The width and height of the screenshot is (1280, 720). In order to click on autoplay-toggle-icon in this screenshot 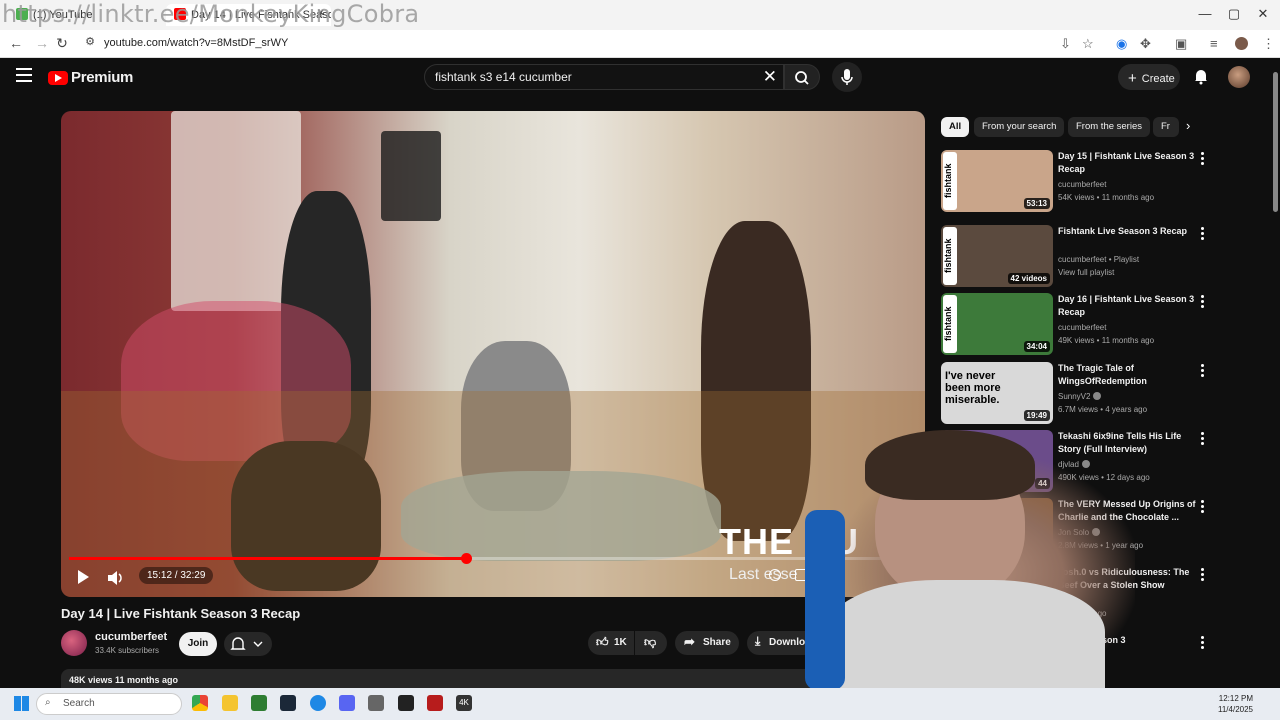, I will do `click(775, 575)`.